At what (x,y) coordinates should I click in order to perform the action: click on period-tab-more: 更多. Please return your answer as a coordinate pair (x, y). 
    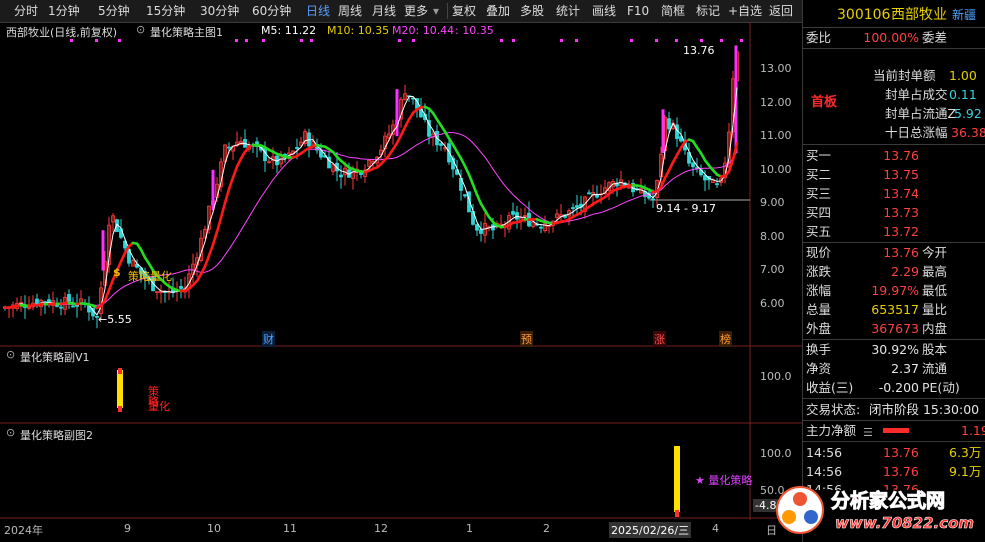
    Looking at the image, I should click on (416, 11).